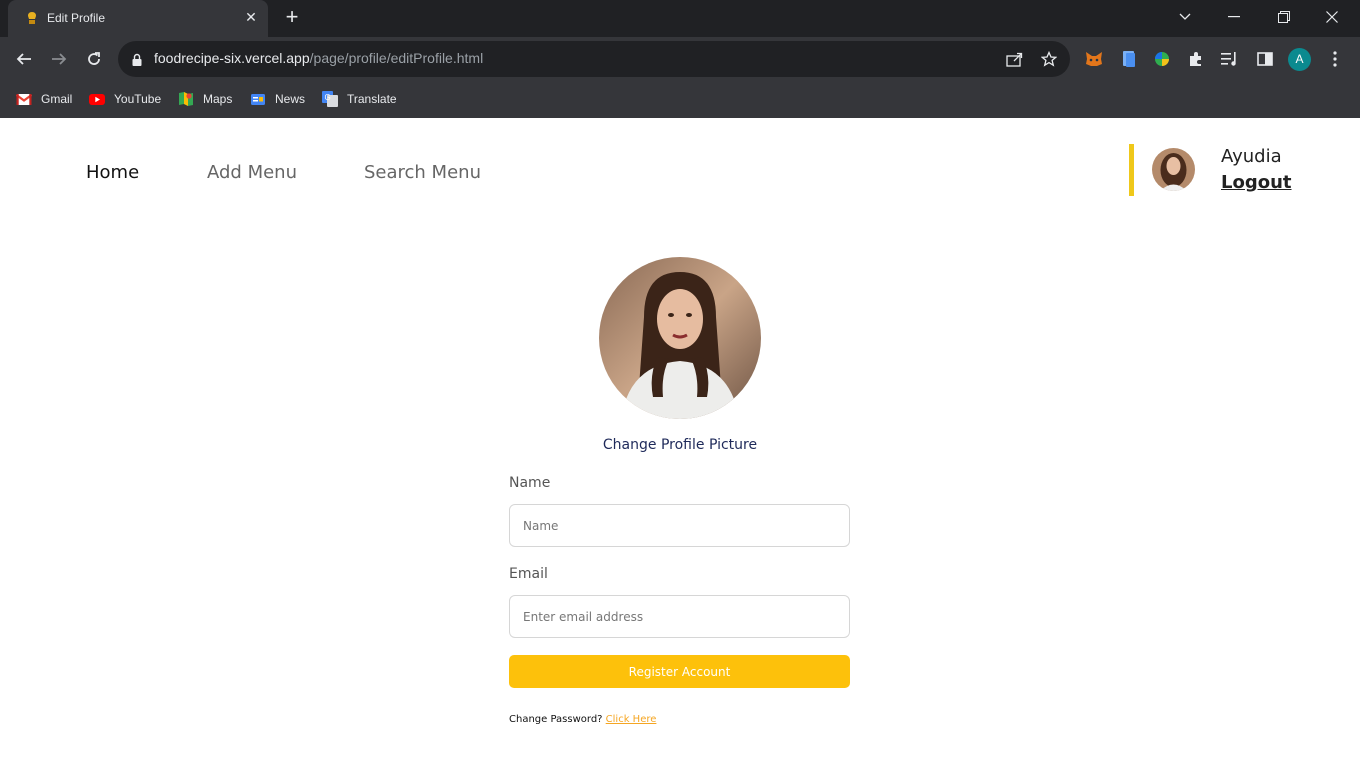 The width and height of the screenshot is (1360, 768). I want to click on name-label: Name, so click(530, 483).